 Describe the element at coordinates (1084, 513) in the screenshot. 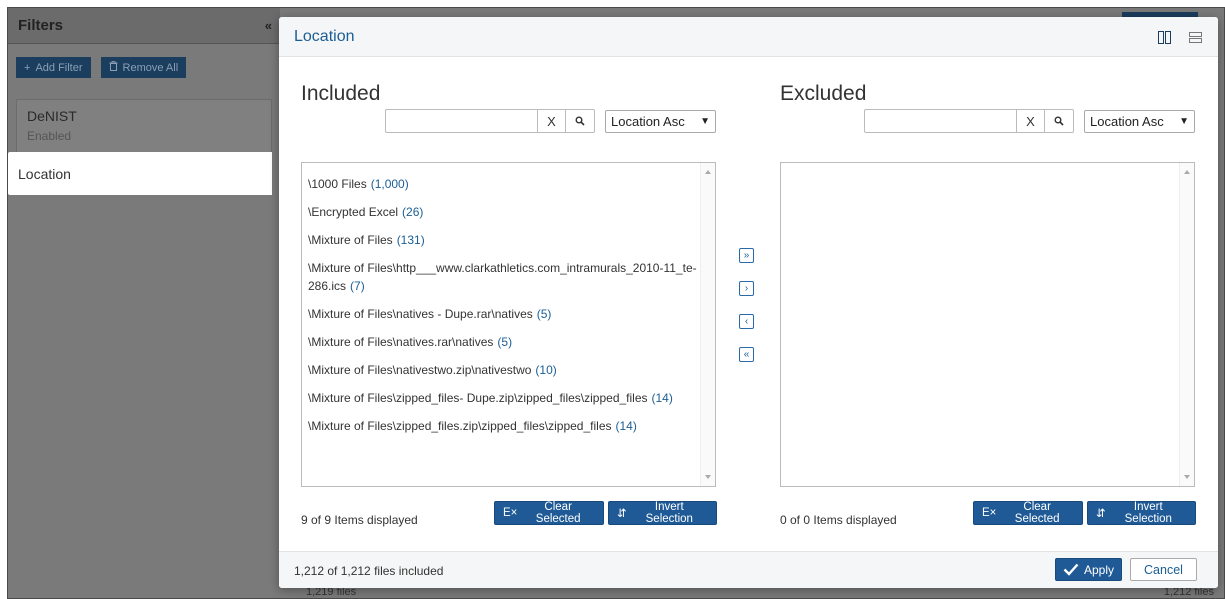

I see `excluded-actions: E× Clear Selected ⇵ Invert Selection` at that location.